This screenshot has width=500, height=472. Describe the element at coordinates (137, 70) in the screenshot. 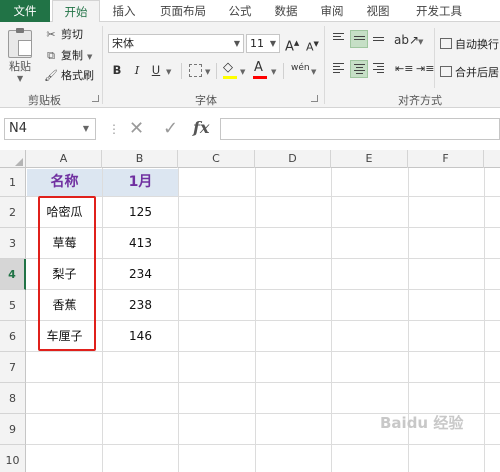

I see `italic-button: I` at that location.